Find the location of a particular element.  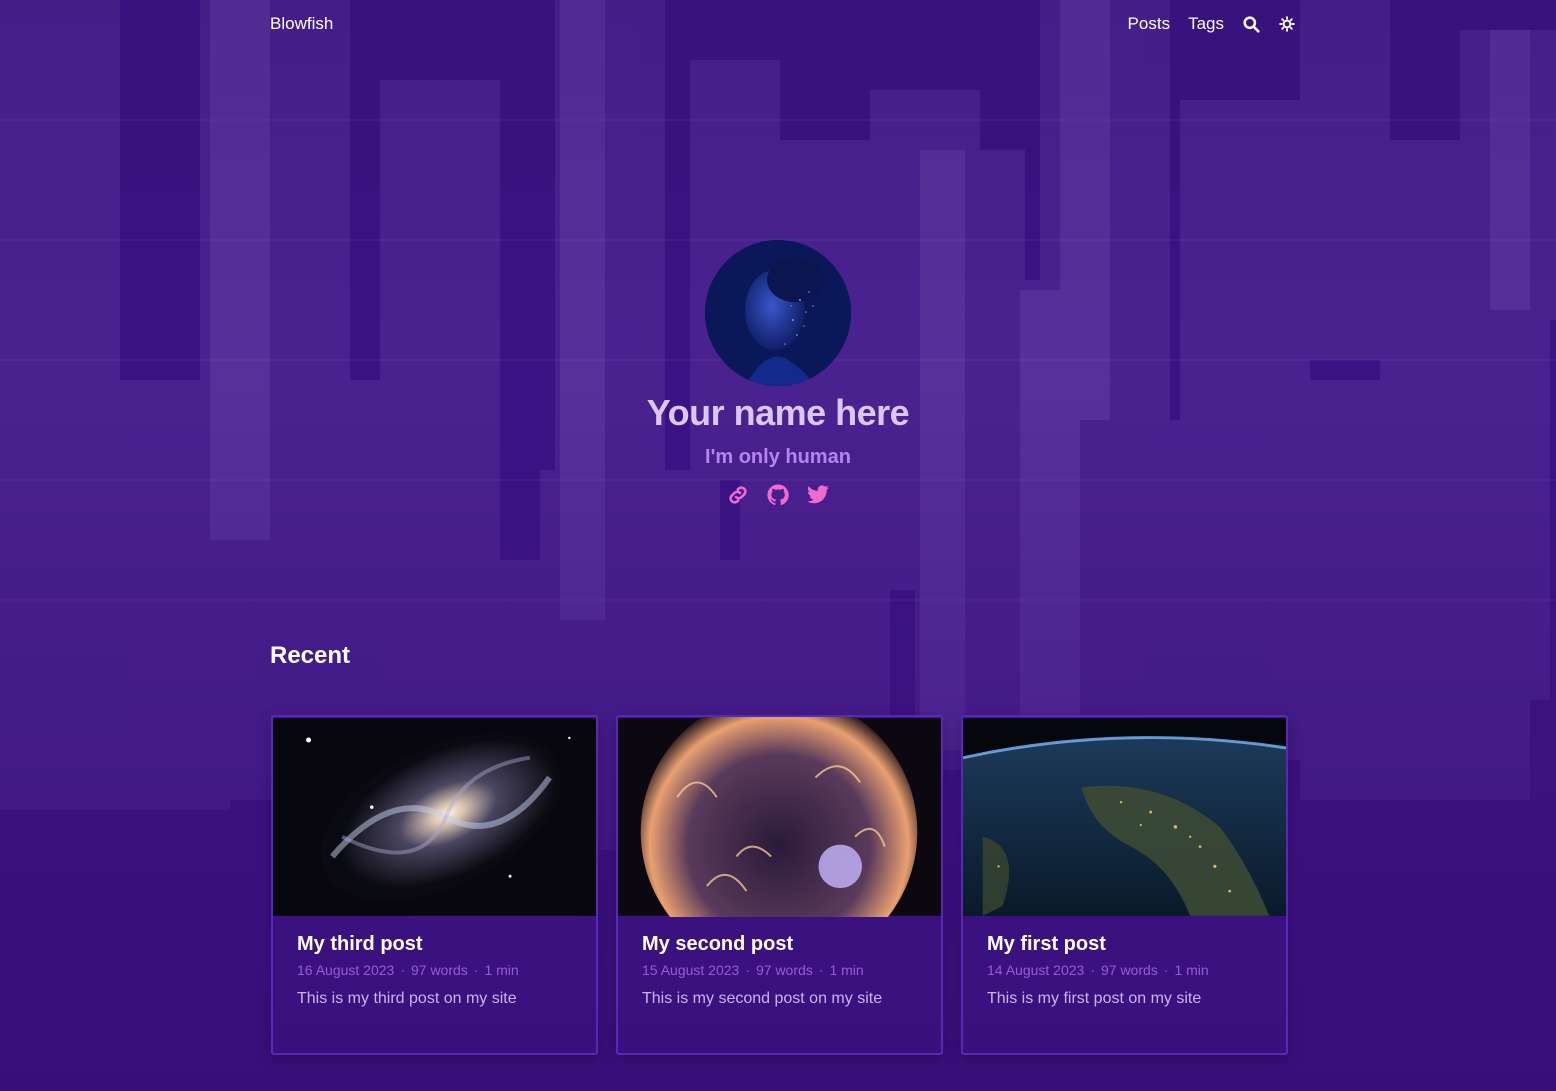

post-summary: This is my first post on my site is located at coordinates (1094, 998).